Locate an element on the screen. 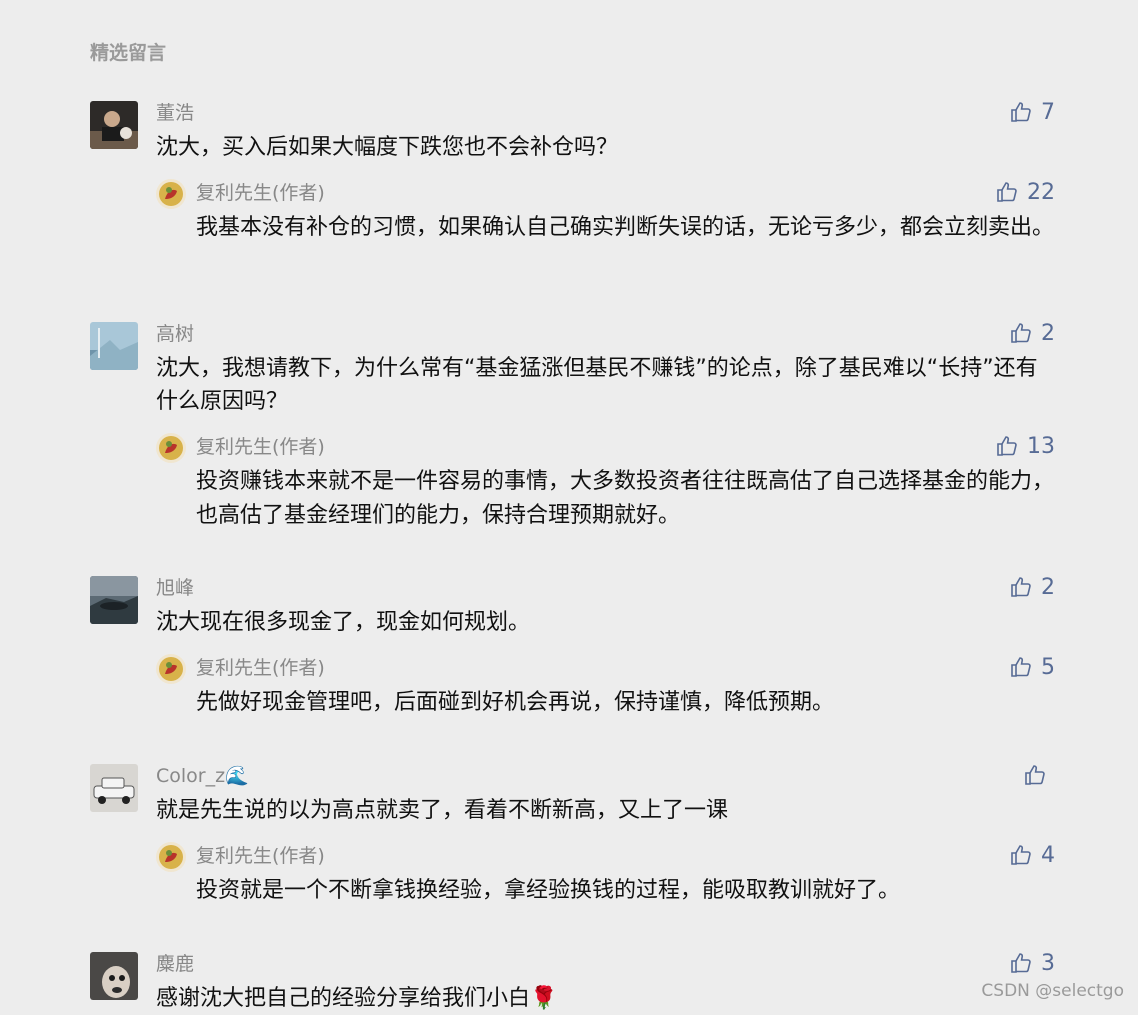  like-count: 4 is located at coordinates (1048, 855).